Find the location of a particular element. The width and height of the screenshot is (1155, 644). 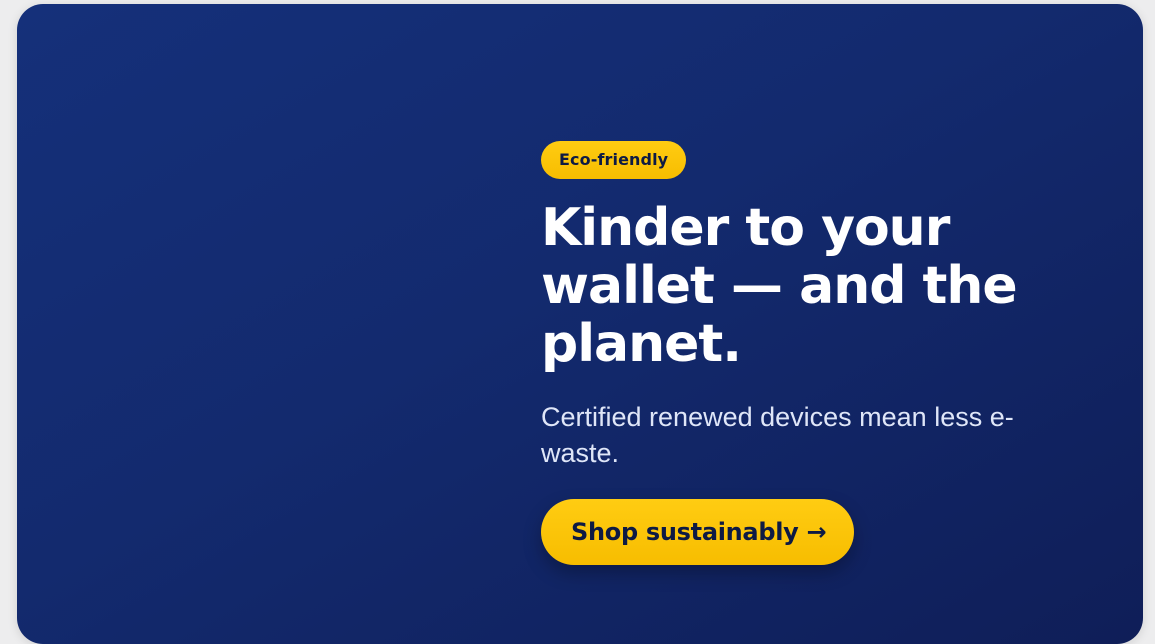

eco-friendly-badge: Eco-friendly is located at coordinates (614, 160).